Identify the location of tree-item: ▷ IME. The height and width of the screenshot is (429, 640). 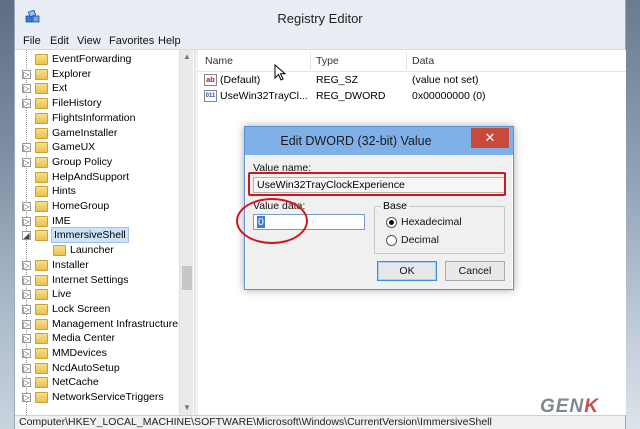
(91, 221).